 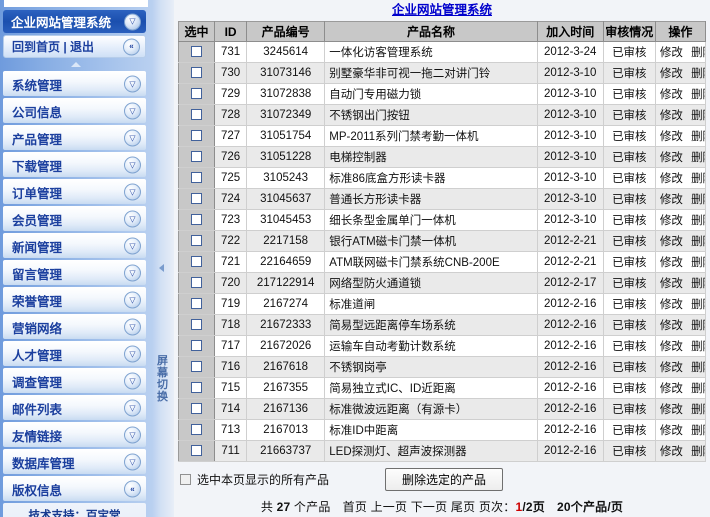 What do you see at coordinates (74, 407) in the screenshot?
I see `sidebar-item-12: 邮件列表 ▽` at bounding box center [74, 407].